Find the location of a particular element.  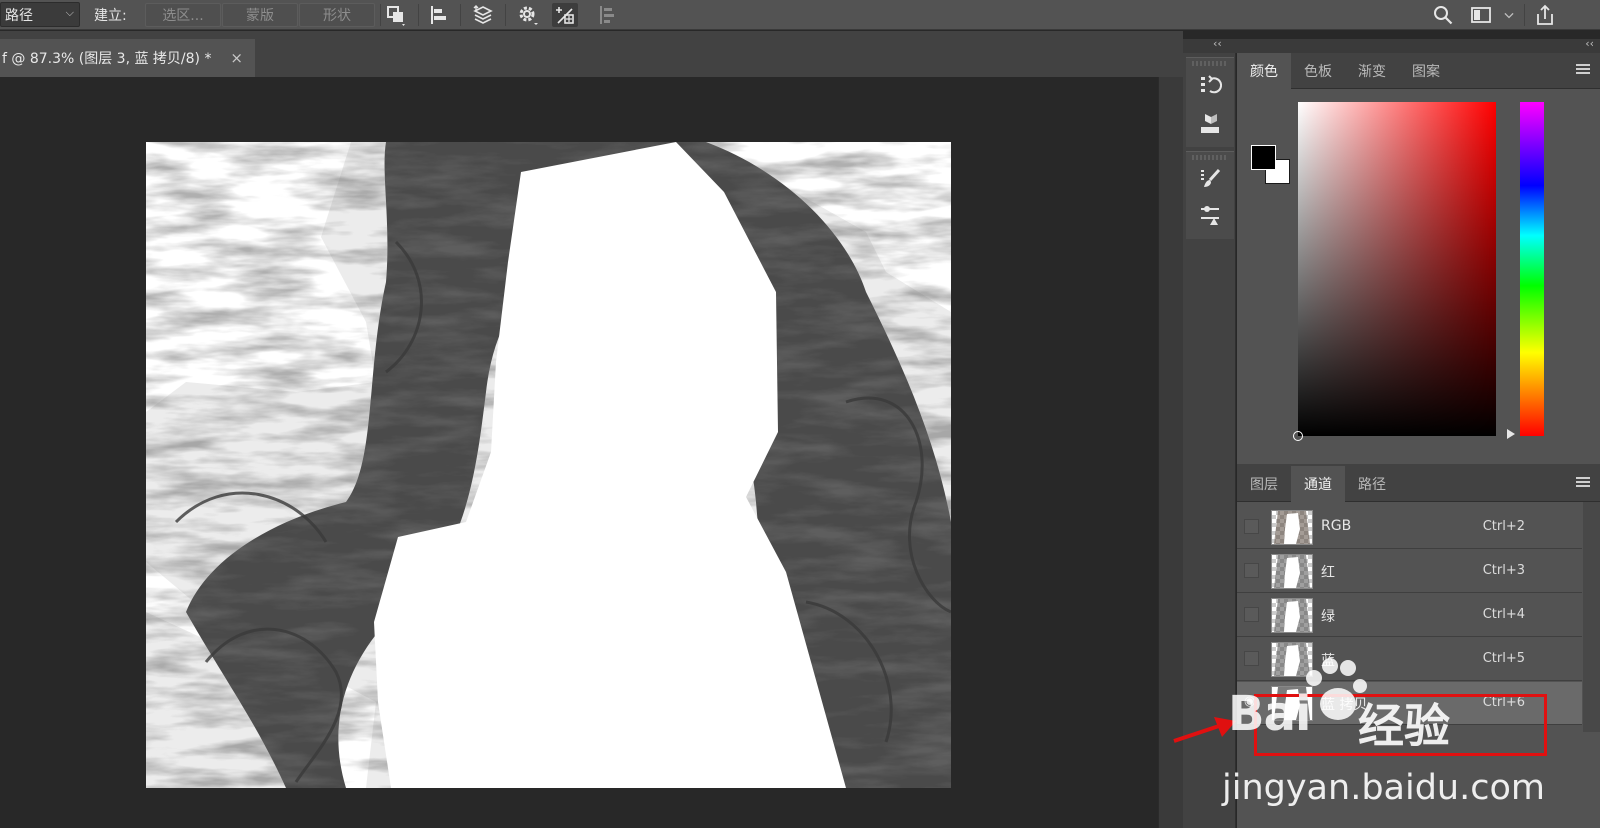

tab-channels: 通道 is located at coordinates (1318, 484).